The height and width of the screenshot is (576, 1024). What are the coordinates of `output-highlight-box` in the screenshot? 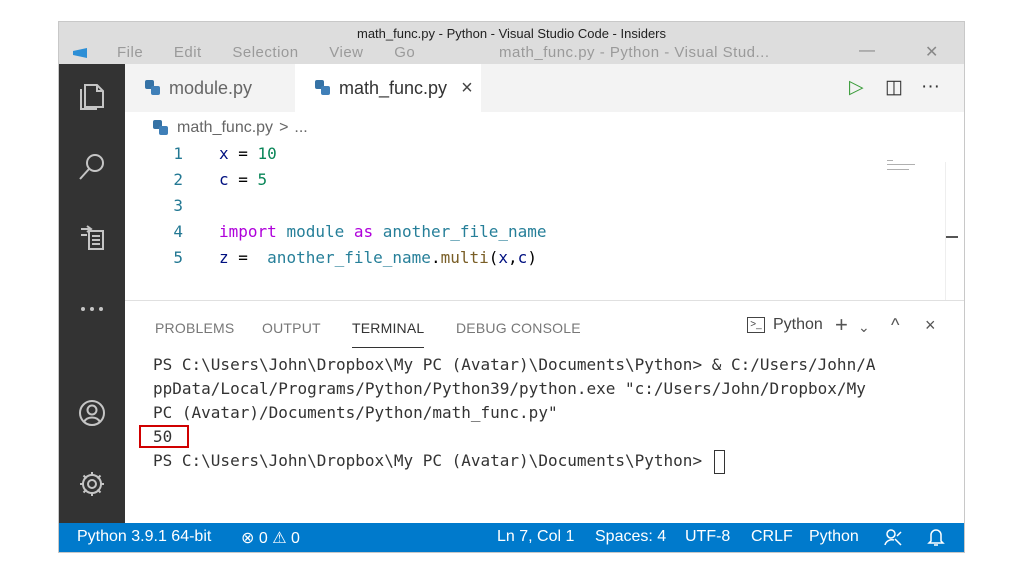 It's located at (164, 436).